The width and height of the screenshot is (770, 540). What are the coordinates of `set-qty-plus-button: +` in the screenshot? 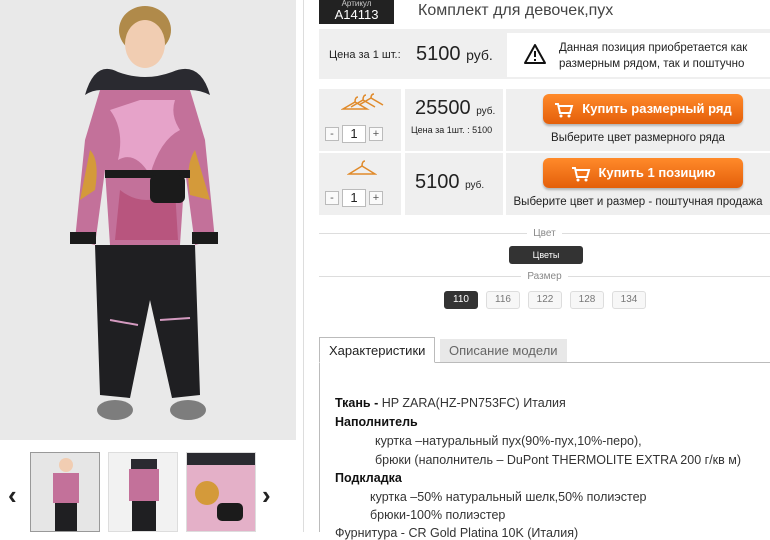 It's located at (376, 134).